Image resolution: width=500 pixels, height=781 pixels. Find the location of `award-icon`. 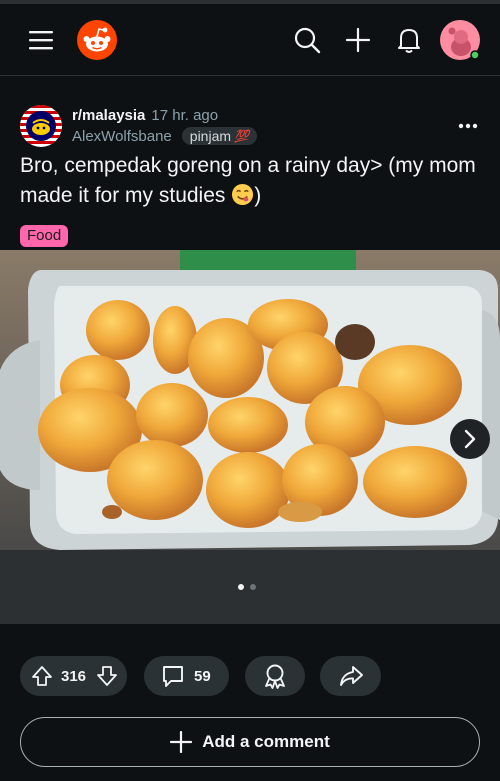

award-icon is located at coordinates (275, 676).